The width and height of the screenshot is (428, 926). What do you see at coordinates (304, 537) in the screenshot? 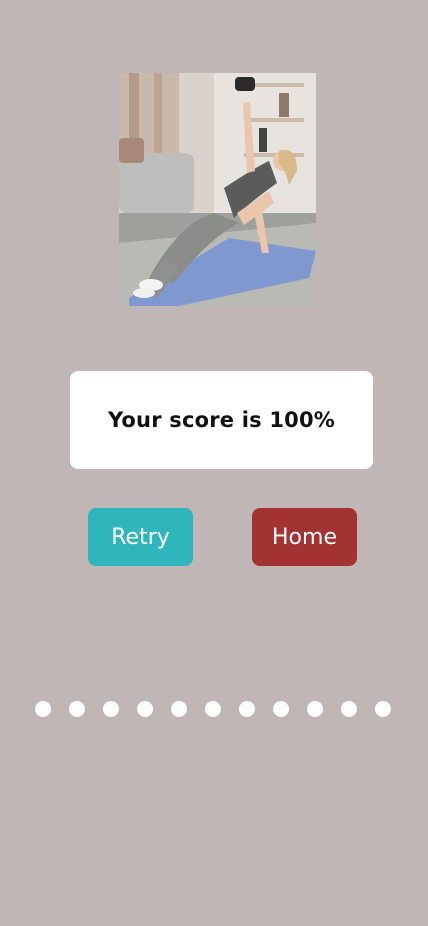
I see `home-button: Home` at bounding box center [304, 537].